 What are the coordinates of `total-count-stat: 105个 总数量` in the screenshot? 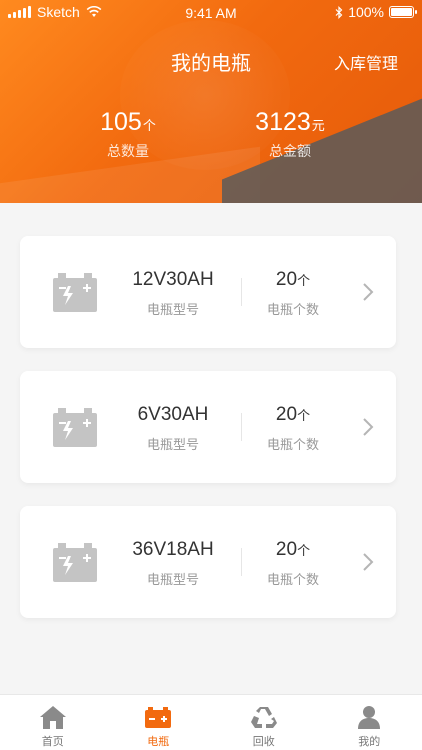 It's located at (128, 134).